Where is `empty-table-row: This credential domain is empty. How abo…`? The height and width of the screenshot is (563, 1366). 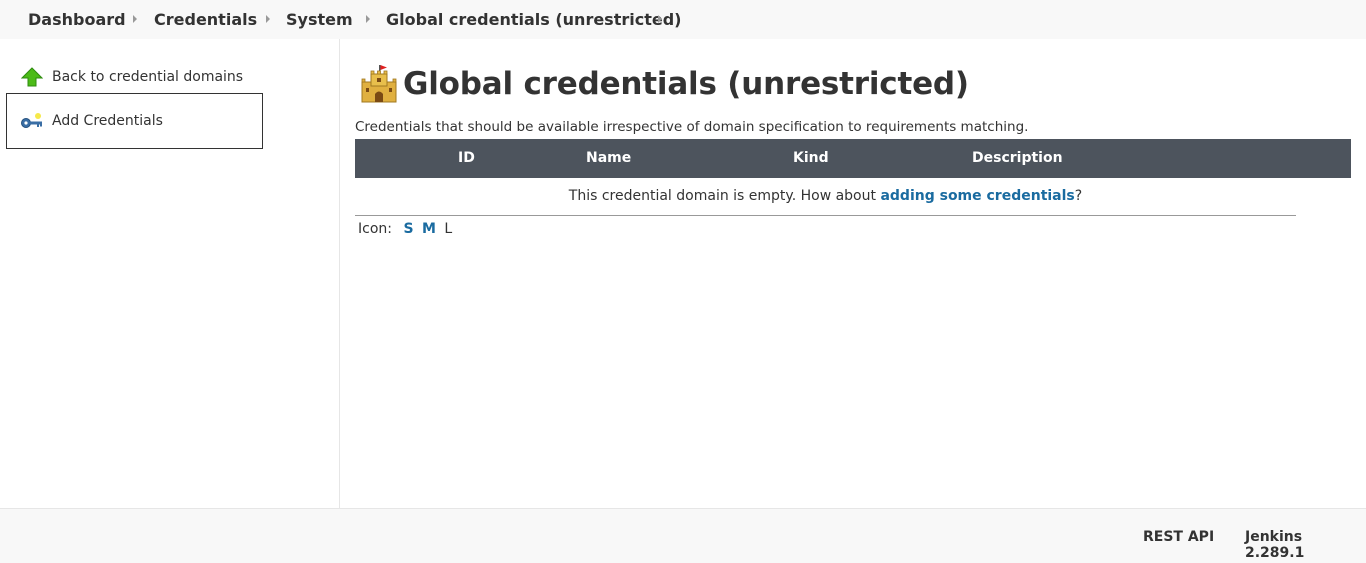
empty-table-row: This credential domain is empty. How abo… is located at coordinates (825, 197).